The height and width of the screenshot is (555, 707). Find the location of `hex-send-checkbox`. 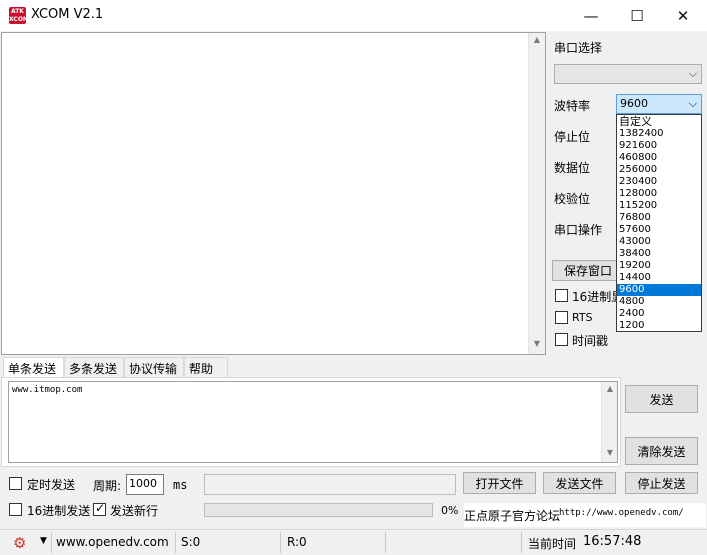

hex-send-checkbox is located at coordinates (15, 509).